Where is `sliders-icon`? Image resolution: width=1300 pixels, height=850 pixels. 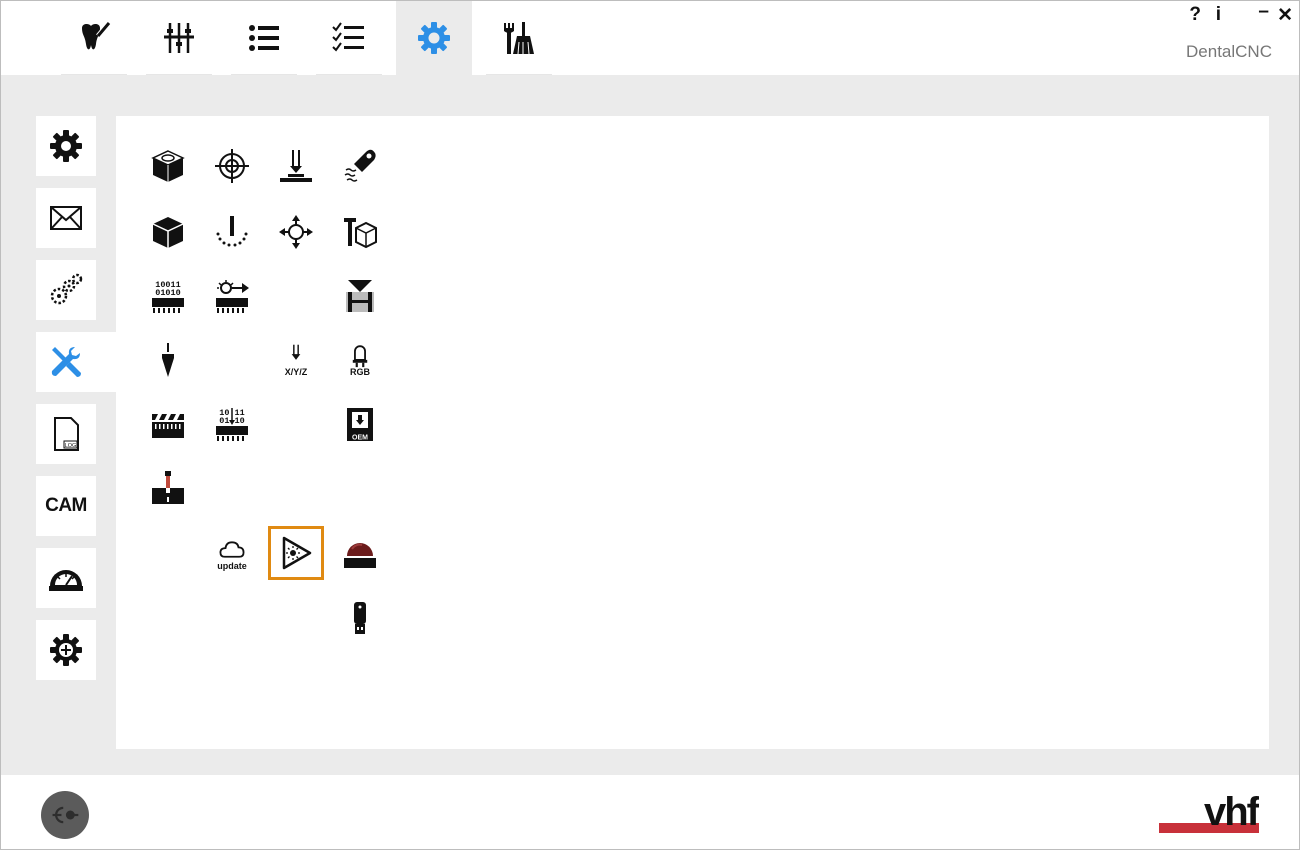 sliders-icon is located at coordinates (179, 38).